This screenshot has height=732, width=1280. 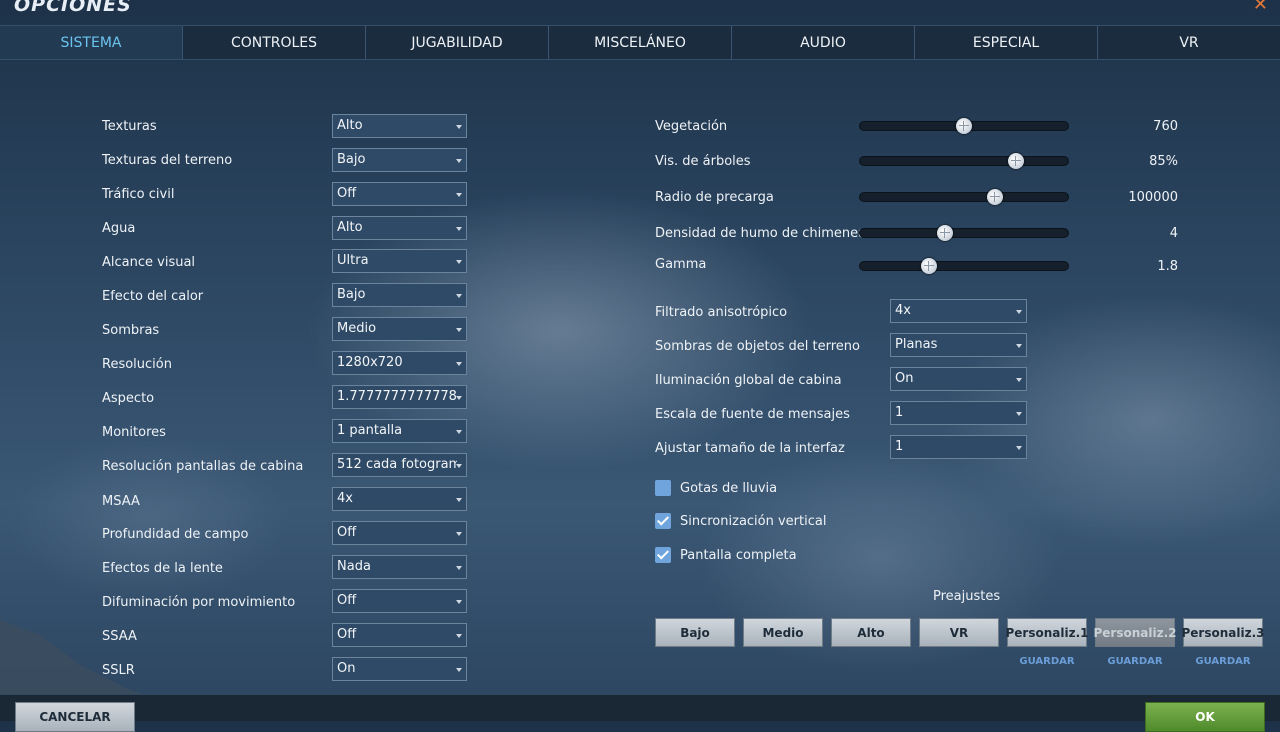 I want to click on checkbox-label: Gotas de lluvia, so click(x=729, y=488).